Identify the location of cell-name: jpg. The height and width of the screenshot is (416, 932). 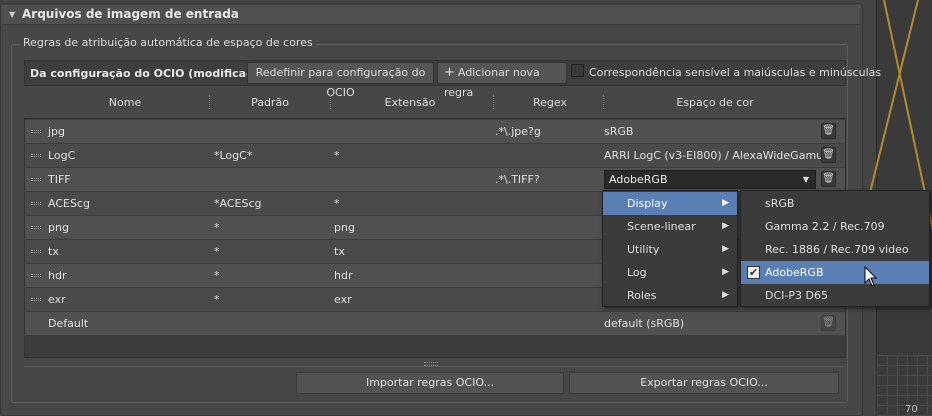
(57, 131).